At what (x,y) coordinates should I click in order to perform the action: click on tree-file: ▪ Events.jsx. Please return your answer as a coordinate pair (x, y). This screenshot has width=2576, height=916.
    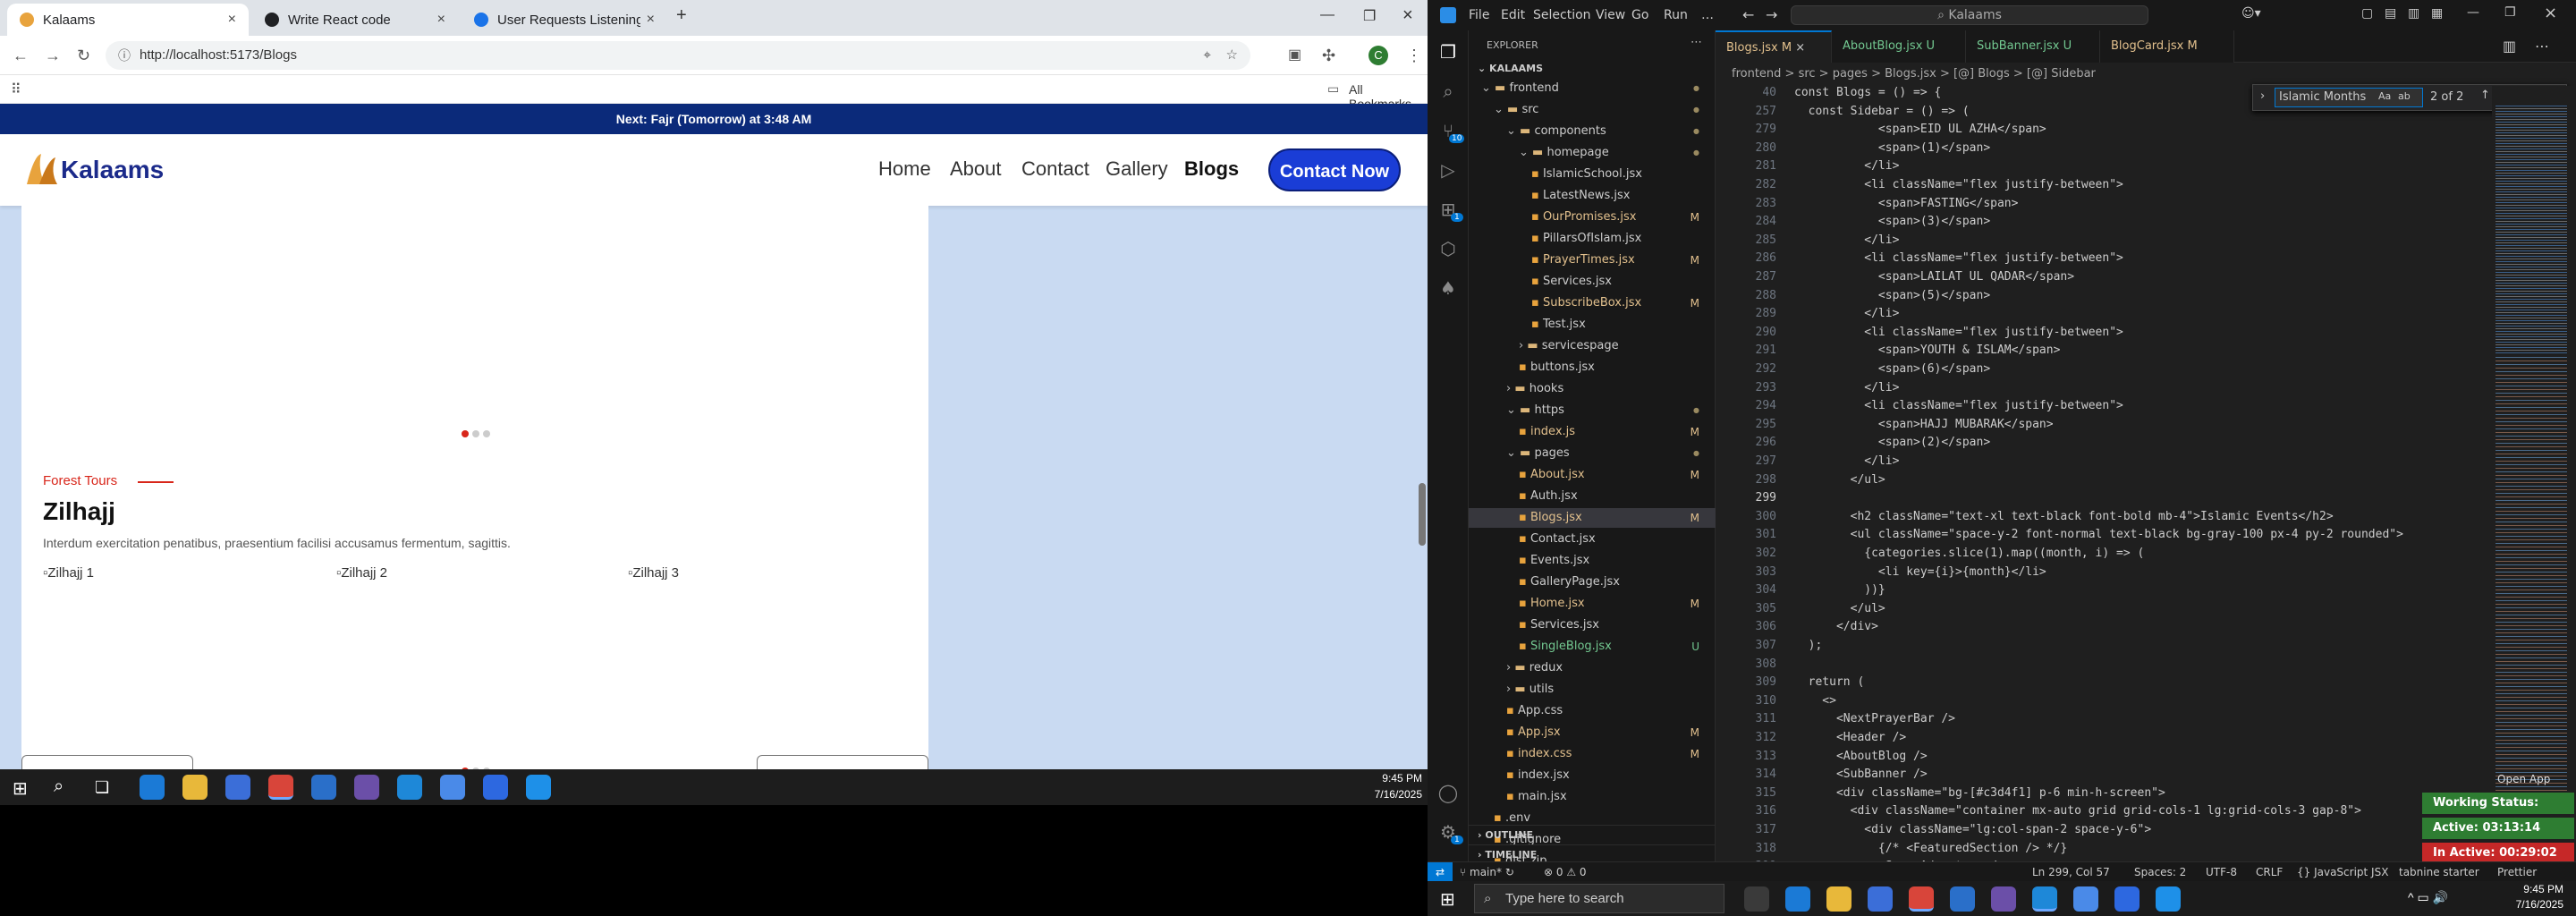
    Looking at the image, I should click on (1592, 561).